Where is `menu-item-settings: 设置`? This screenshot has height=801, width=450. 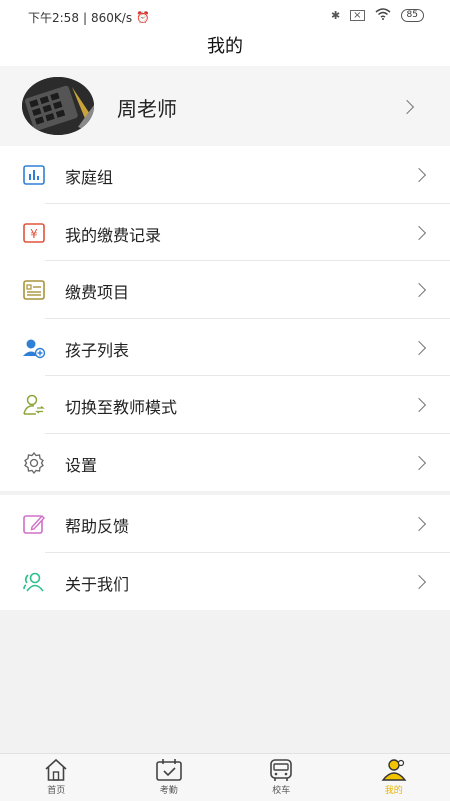 menu-item-settings: 设置 is located at coordinates (225, 463).